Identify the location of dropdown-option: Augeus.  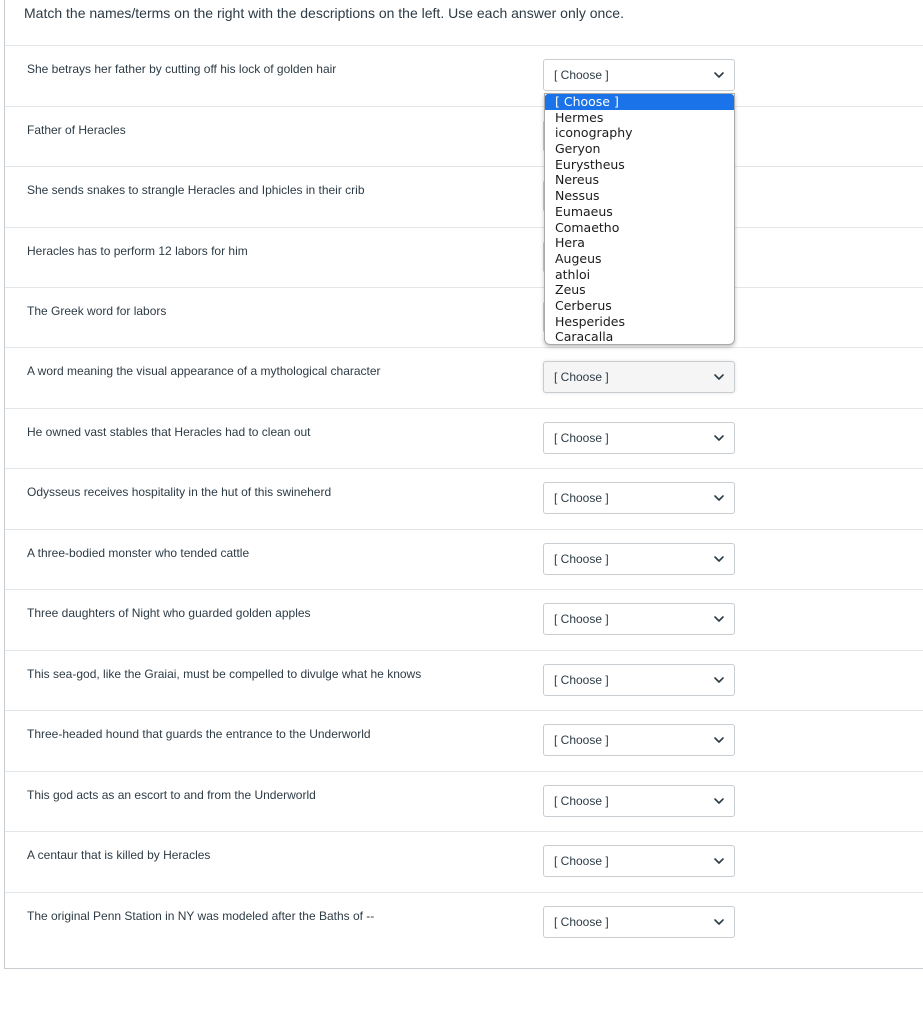
(639, 259).